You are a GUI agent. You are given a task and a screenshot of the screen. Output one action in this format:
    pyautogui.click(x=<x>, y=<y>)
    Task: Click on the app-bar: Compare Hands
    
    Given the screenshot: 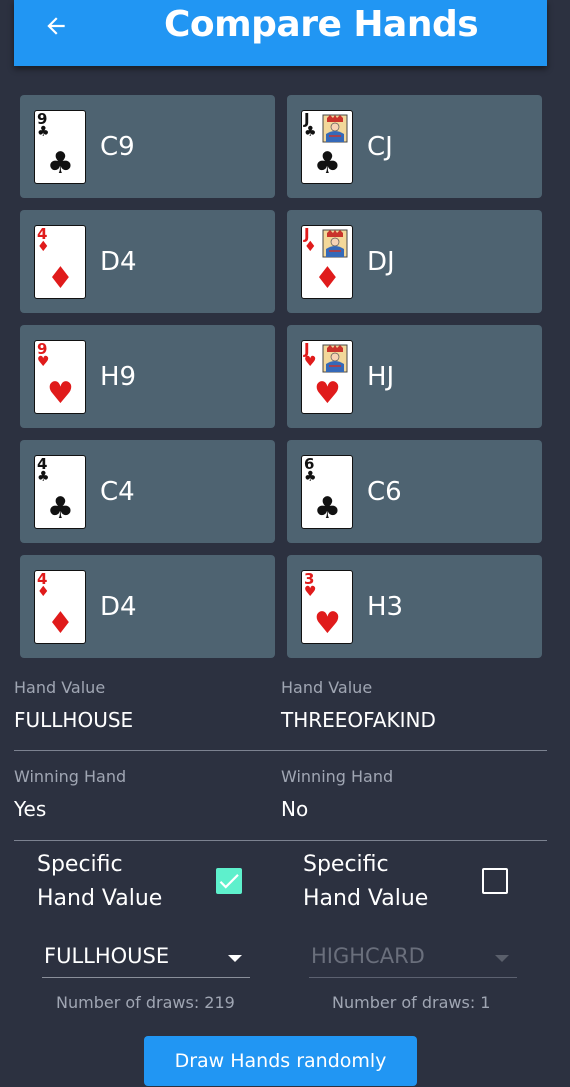 What is the action you would take?
    pyautogui.click(x=280, y=33)
    